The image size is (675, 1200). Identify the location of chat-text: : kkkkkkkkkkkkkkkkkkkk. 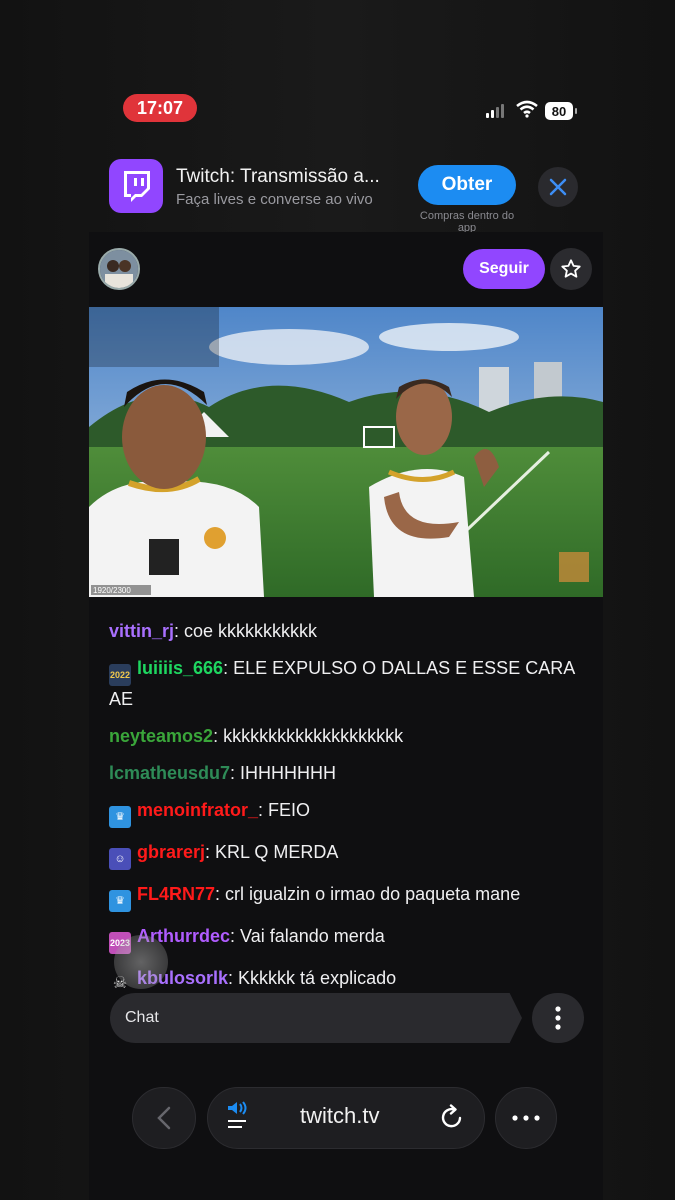
(308, 736).